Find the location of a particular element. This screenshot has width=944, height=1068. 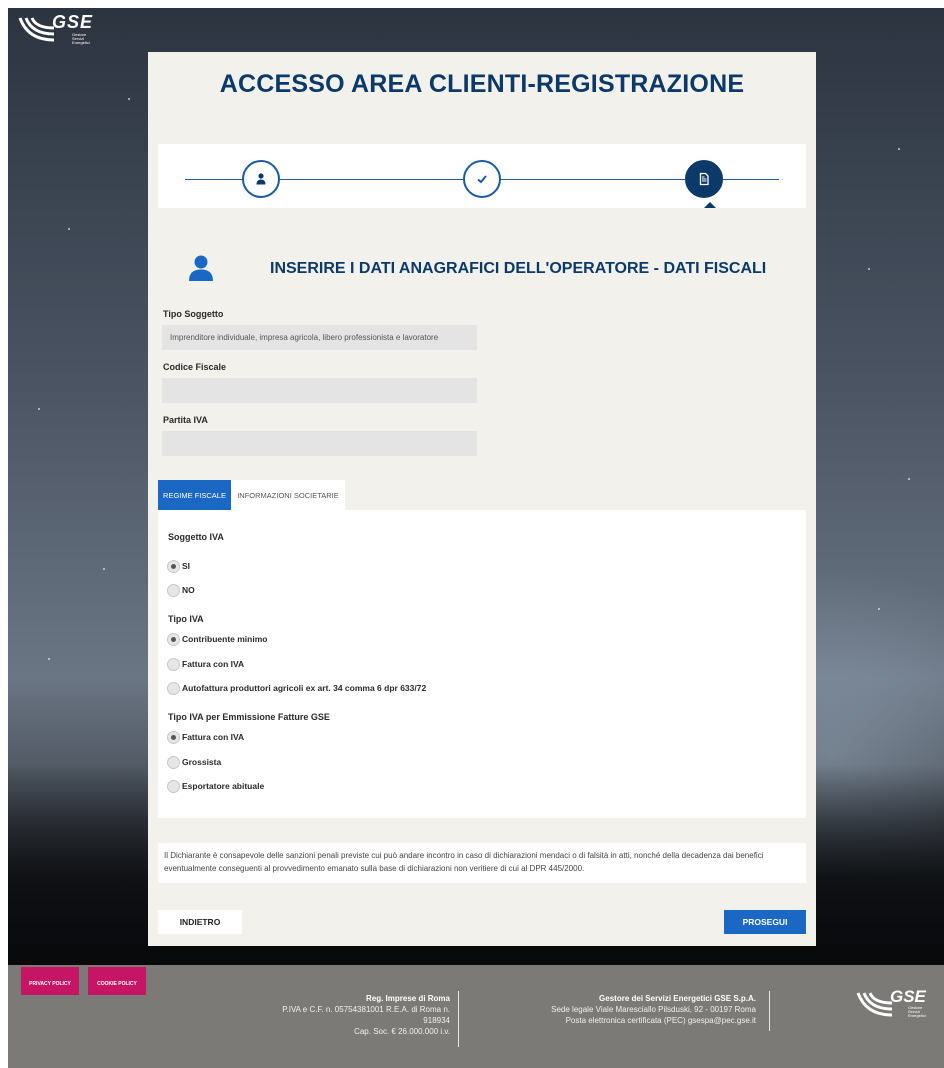

tipo-iva-label: Tipo IVA is located at coordinates (186, 619).